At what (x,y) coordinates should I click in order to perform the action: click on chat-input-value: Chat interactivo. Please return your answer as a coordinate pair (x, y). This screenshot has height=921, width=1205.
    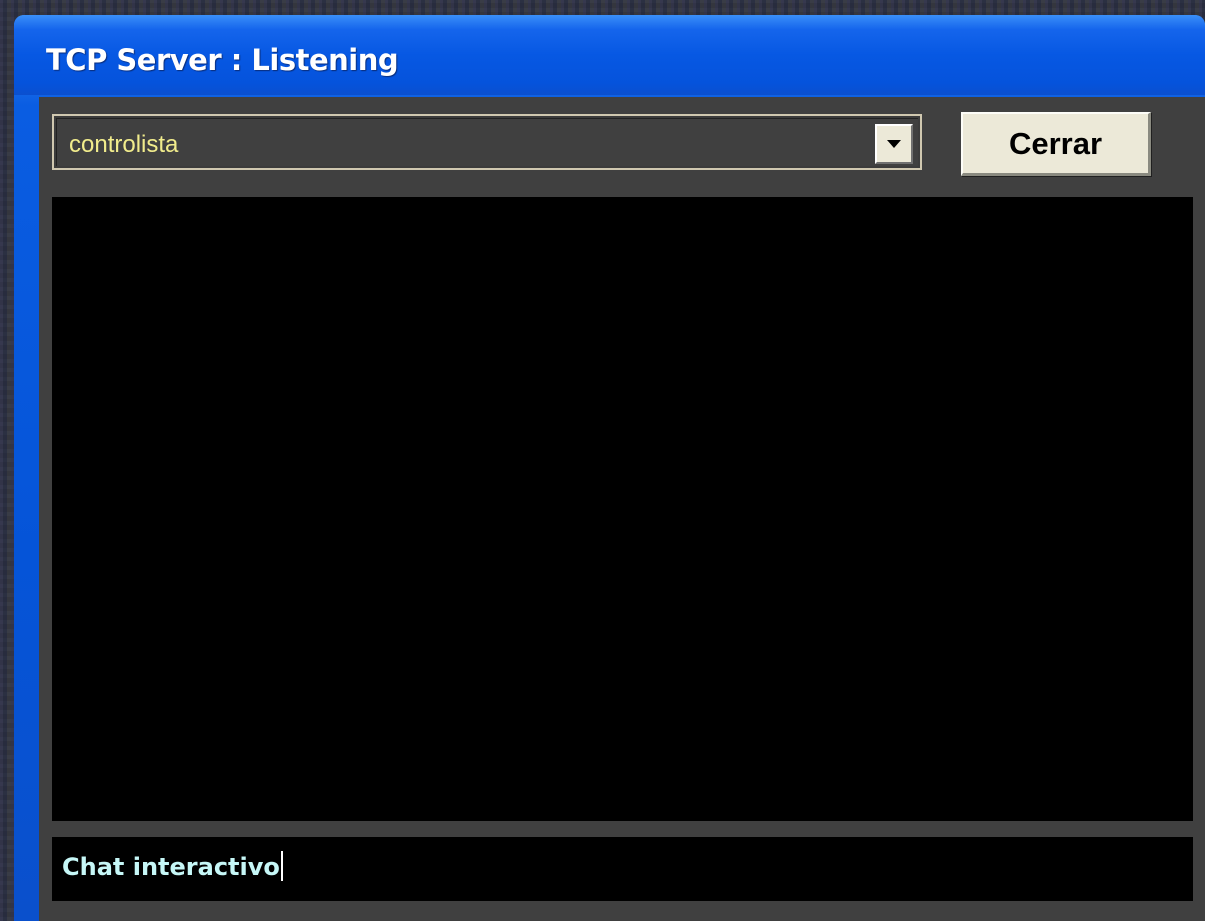
    Looking at the image, I should click on (171, 867).